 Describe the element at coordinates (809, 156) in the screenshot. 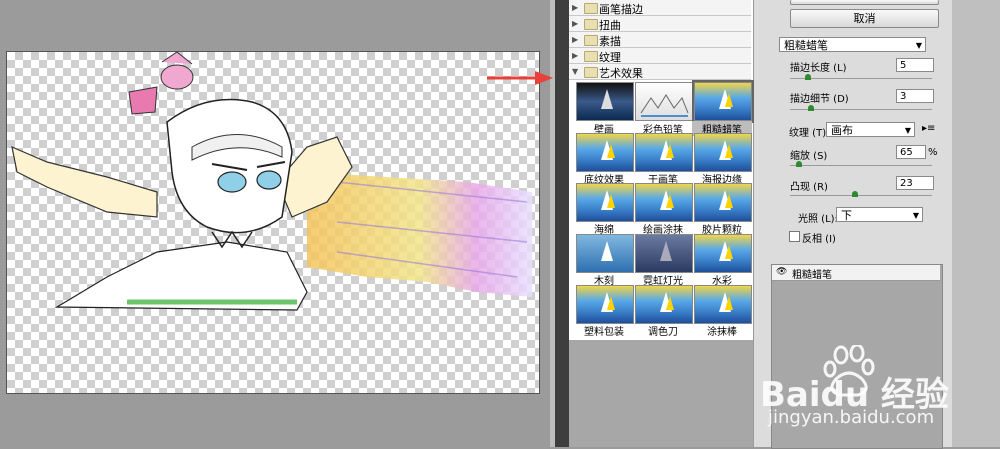

I see `scaling-label: 缩放 (S)` at that location.